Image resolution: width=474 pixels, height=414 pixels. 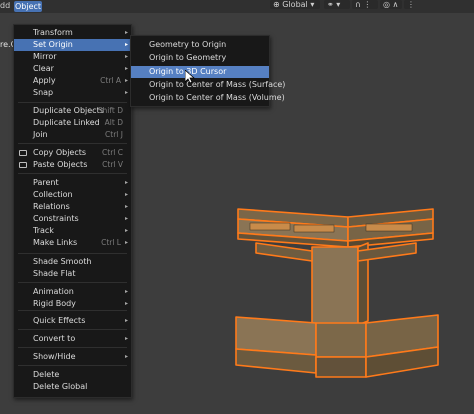 I want to click on menu-item-apply: Apply Ctrl A ▸, so click(x=72, y=81).